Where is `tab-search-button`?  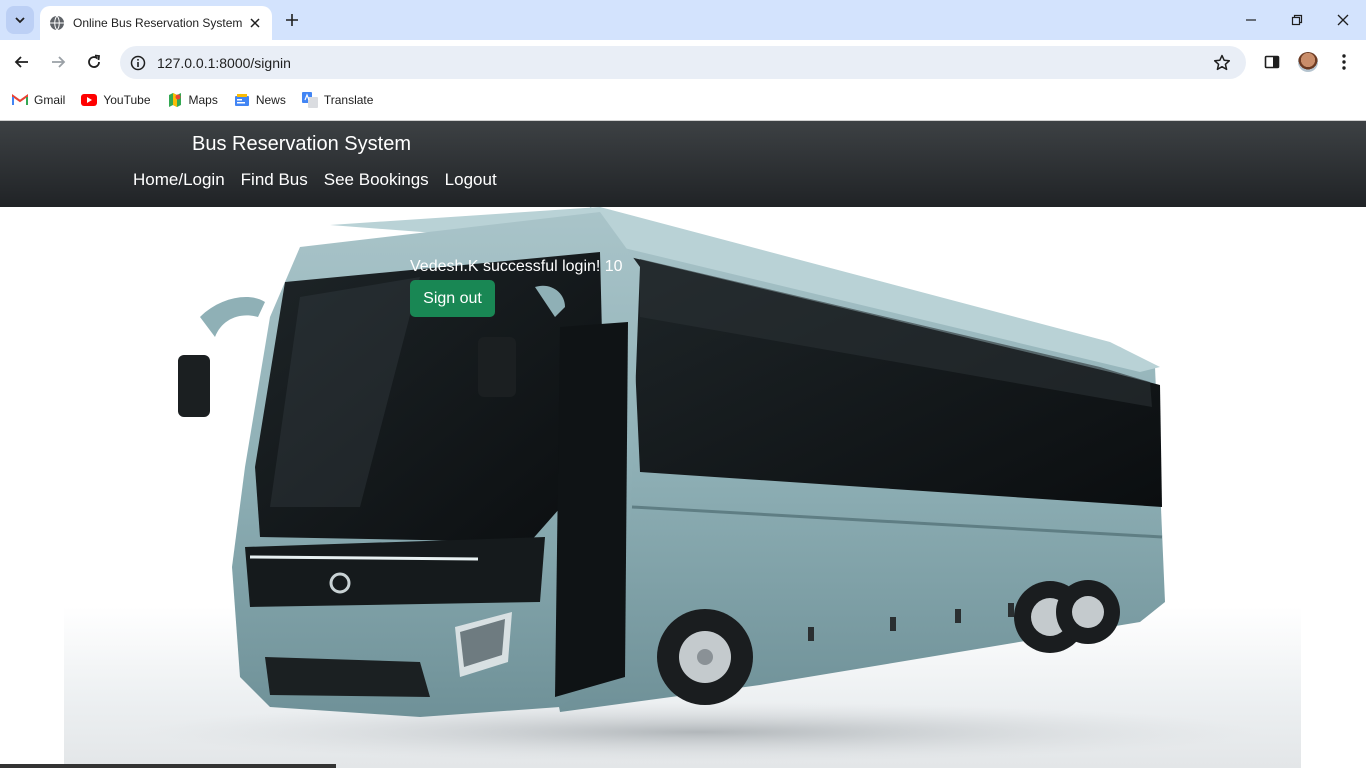
tab-search-button is located at coordinates (20, 20).